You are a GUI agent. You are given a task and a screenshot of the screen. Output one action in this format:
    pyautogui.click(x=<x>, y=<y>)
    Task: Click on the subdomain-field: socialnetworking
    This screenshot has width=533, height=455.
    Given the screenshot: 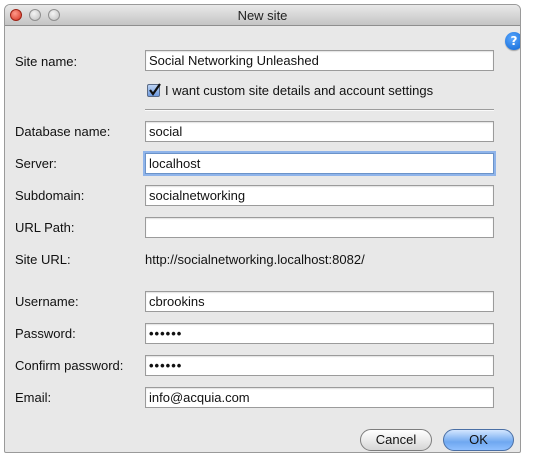 What is the action you would take?
    pyautogui.click(x=319, y=195)
    